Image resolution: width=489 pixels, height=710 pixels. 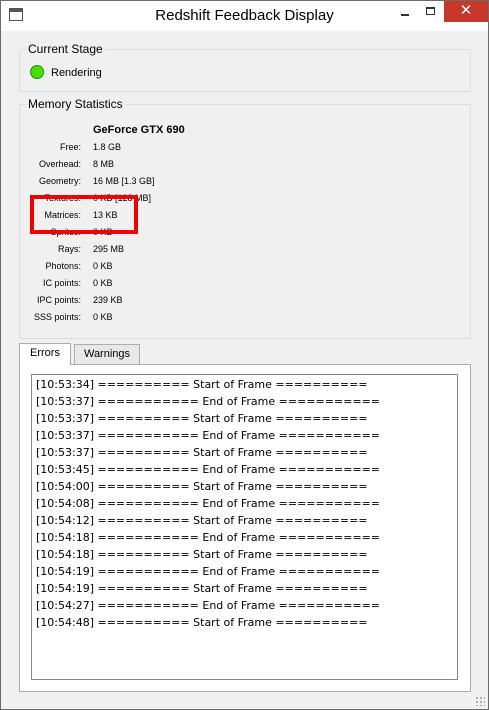 I want to click on stat-label: Geometry:, so click(x=59, y=181).